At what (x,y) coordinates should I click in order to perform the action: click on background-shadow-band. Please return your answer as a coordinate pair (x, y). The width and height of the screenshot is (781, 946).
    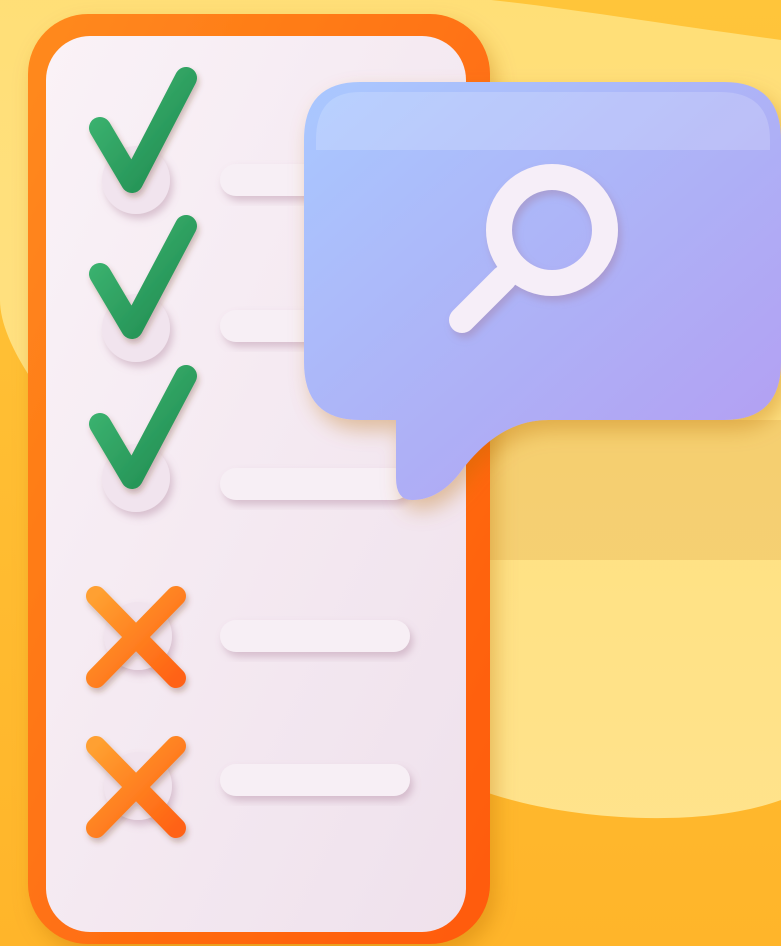
    Looking at the image, I should click on (625, 490).